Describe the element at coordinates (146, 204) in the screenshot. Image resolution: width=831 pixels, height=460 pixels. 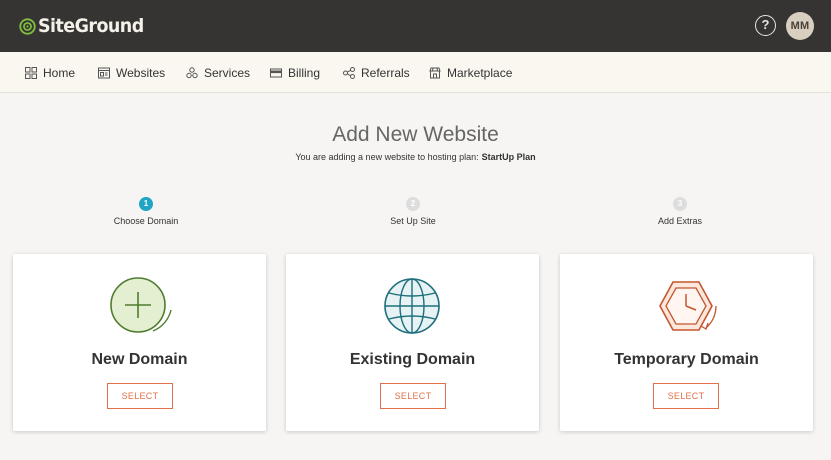
I see `step-number: 1` at that location.